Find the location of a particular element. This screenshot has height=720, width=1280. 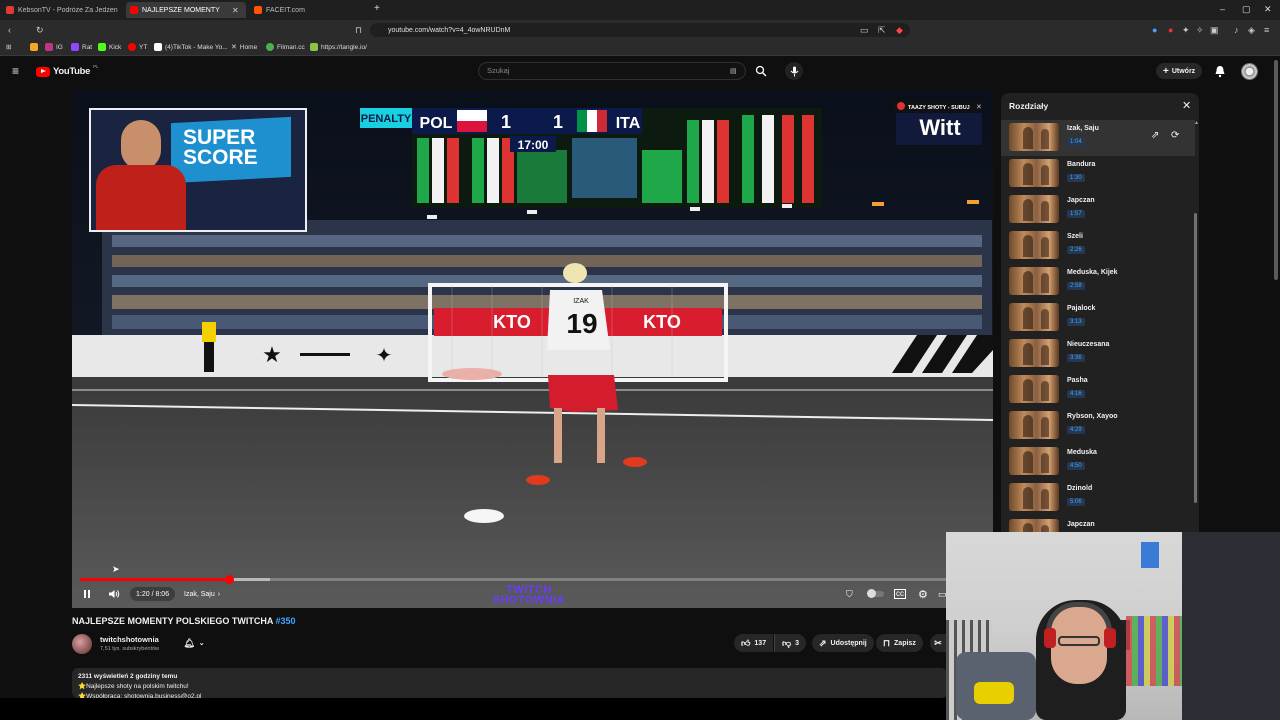

gear-icon: ⚙ is located at coordinates (923, 594).